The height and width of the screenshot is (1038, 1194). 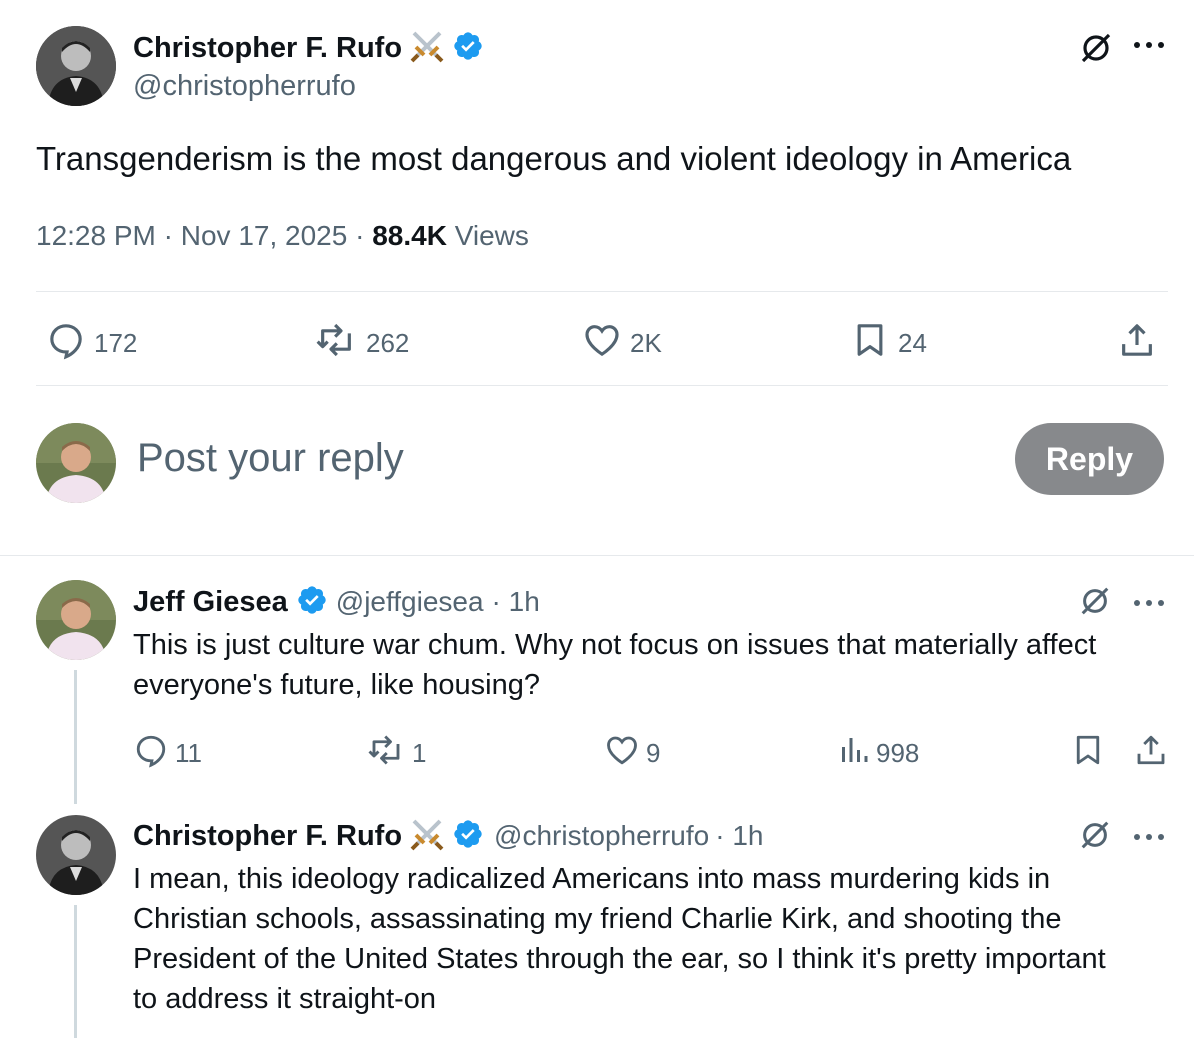 What do you see at coordinates (409, 235) in the screenshot?
I see `views-count: 88.4K` at bounding box center [409, 235].